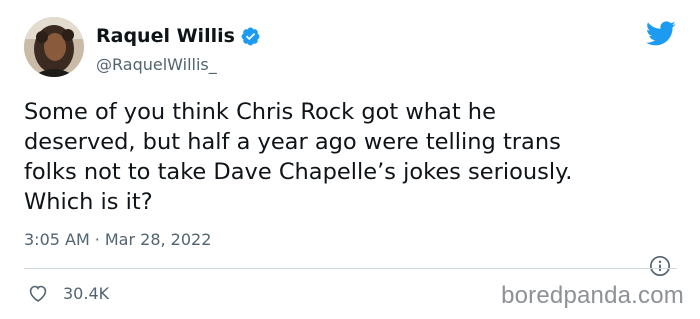 Image resolution: width=700 pixels, height=319 pixels. I want to click on tweet-timestamp: 3:05 AM · Mar 28, 2022, so click(117, 239).